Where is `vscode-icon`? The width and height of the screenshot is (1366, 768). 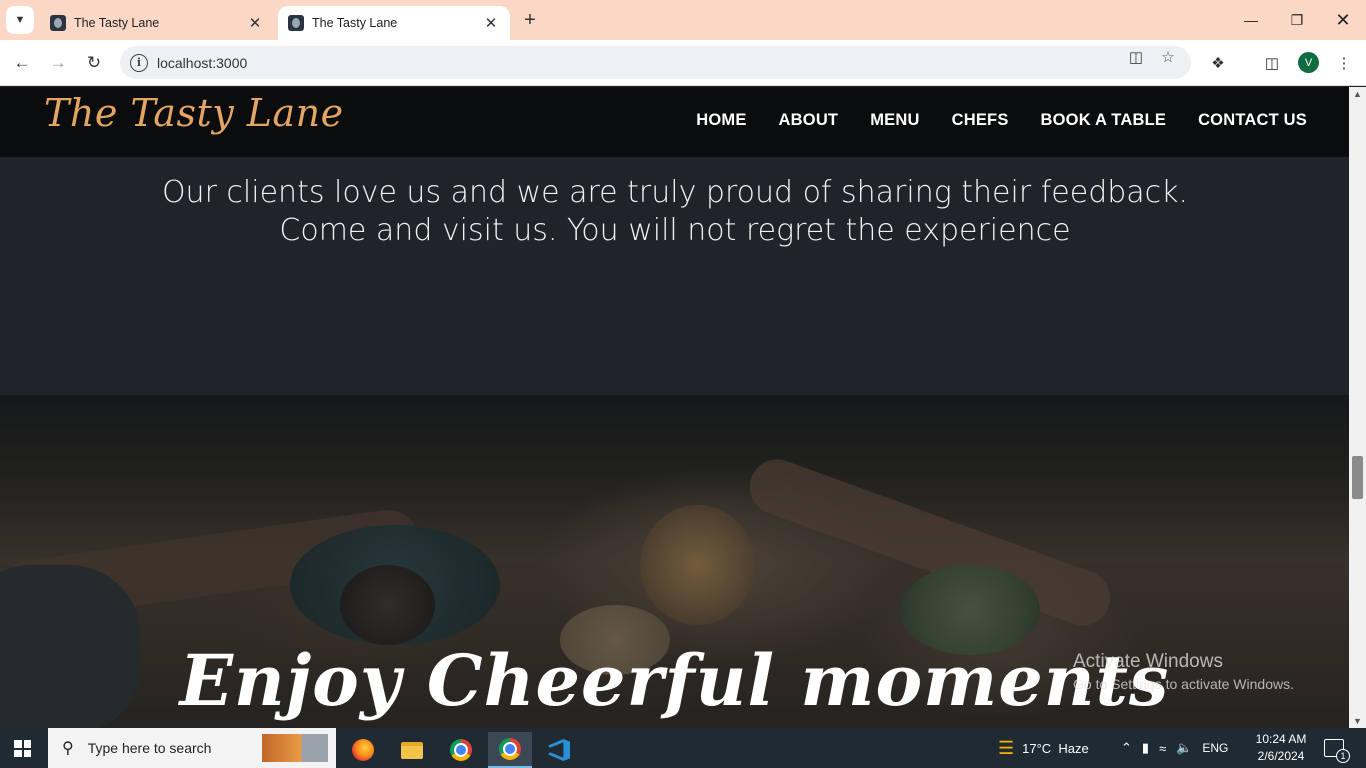 vscode-icon is located at coordinates (559, 750).